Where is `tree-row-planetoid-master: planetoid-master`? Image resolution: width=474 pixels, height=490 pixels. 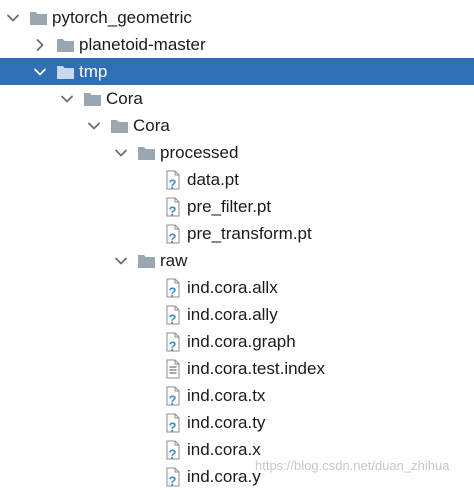
tree-row-planetoid-master: planetoid-master is located at coordinates (237, 44).